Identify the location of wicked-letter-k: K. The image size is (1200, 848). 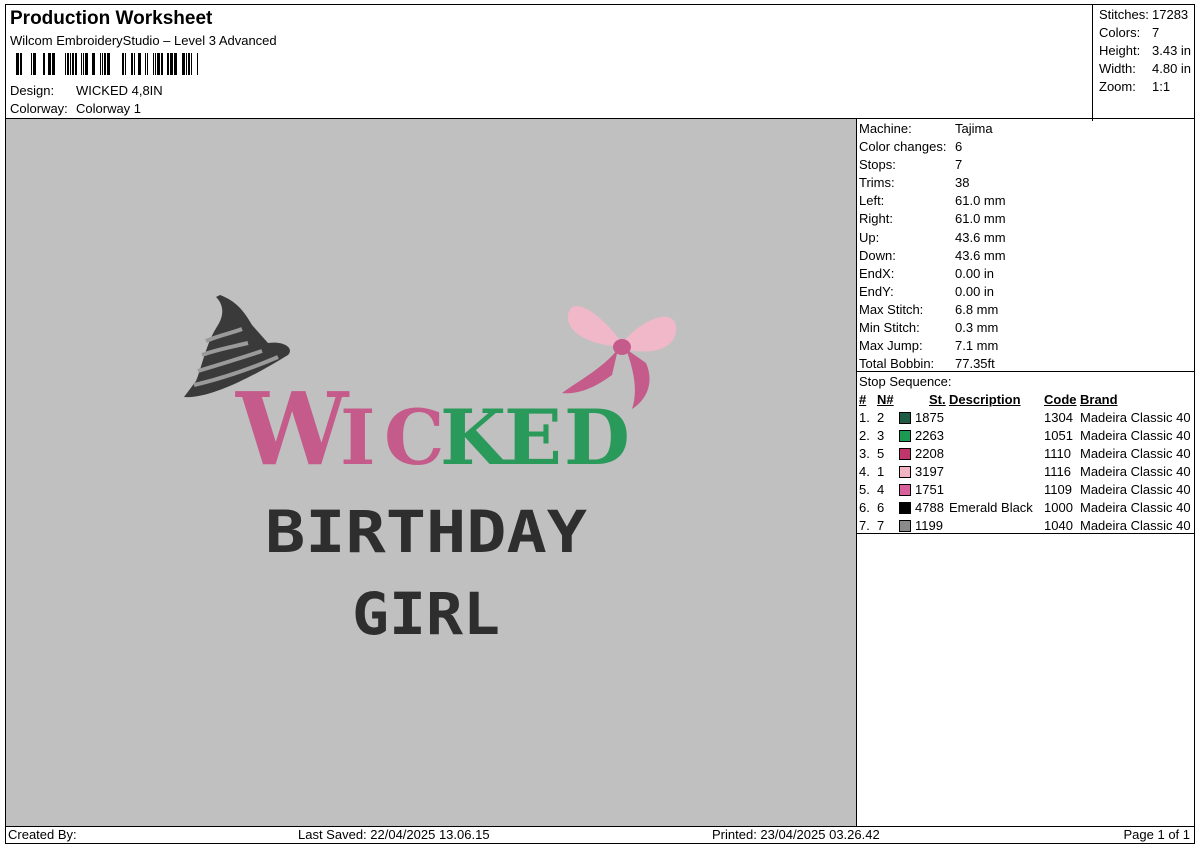
(474, 437).